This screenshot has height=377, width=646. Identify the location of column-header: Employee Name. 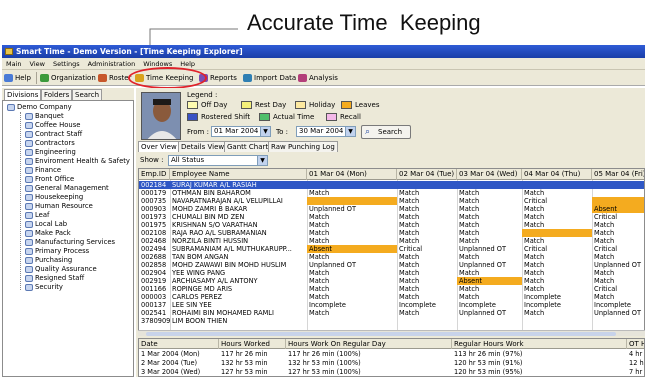
(238, 174).